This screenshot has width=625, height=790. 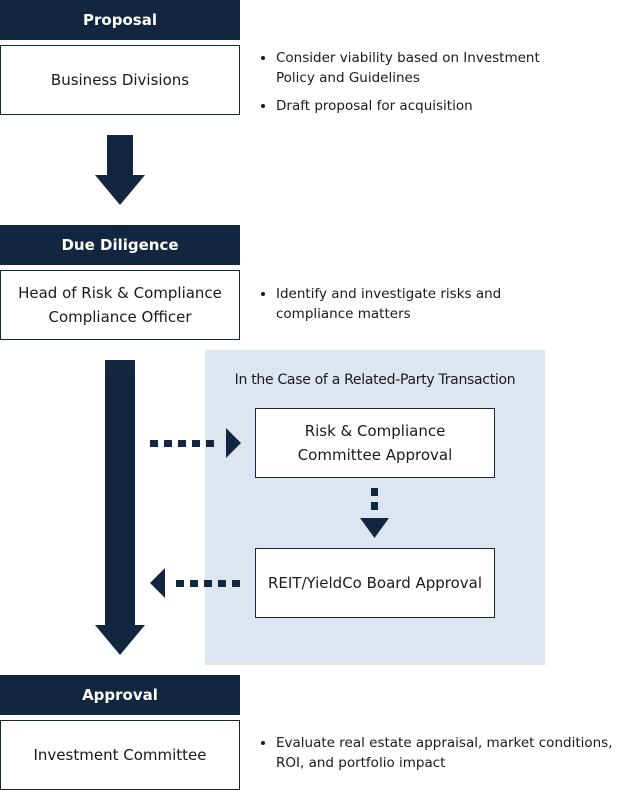 I want to click on dashed-arrow-right, so click(x=195, y=443).